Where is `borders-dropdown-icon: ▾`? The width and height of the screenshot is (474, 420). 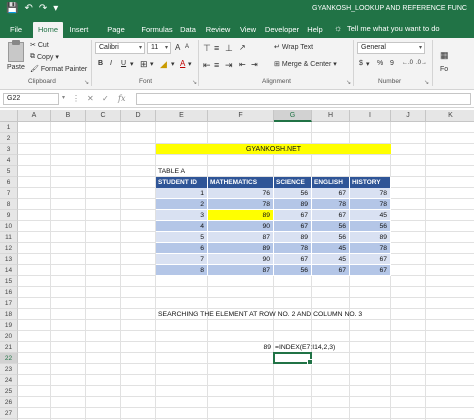 borders-dropdown-icon: ▾ is located at coordinates (152, 64).